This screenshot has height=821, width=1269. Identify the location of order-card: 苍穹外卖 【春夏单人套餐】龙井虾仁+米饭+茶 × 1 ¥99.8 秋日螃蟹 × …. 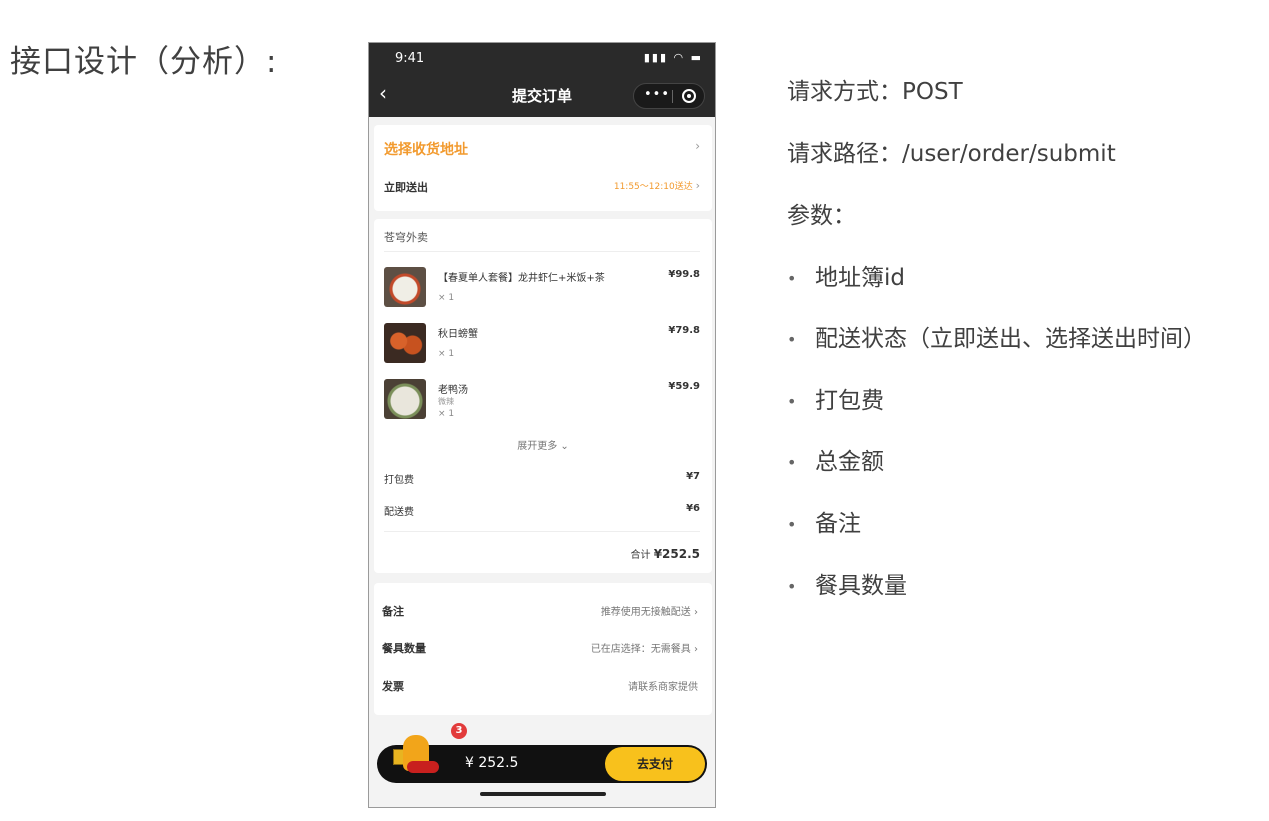
(543, 396).